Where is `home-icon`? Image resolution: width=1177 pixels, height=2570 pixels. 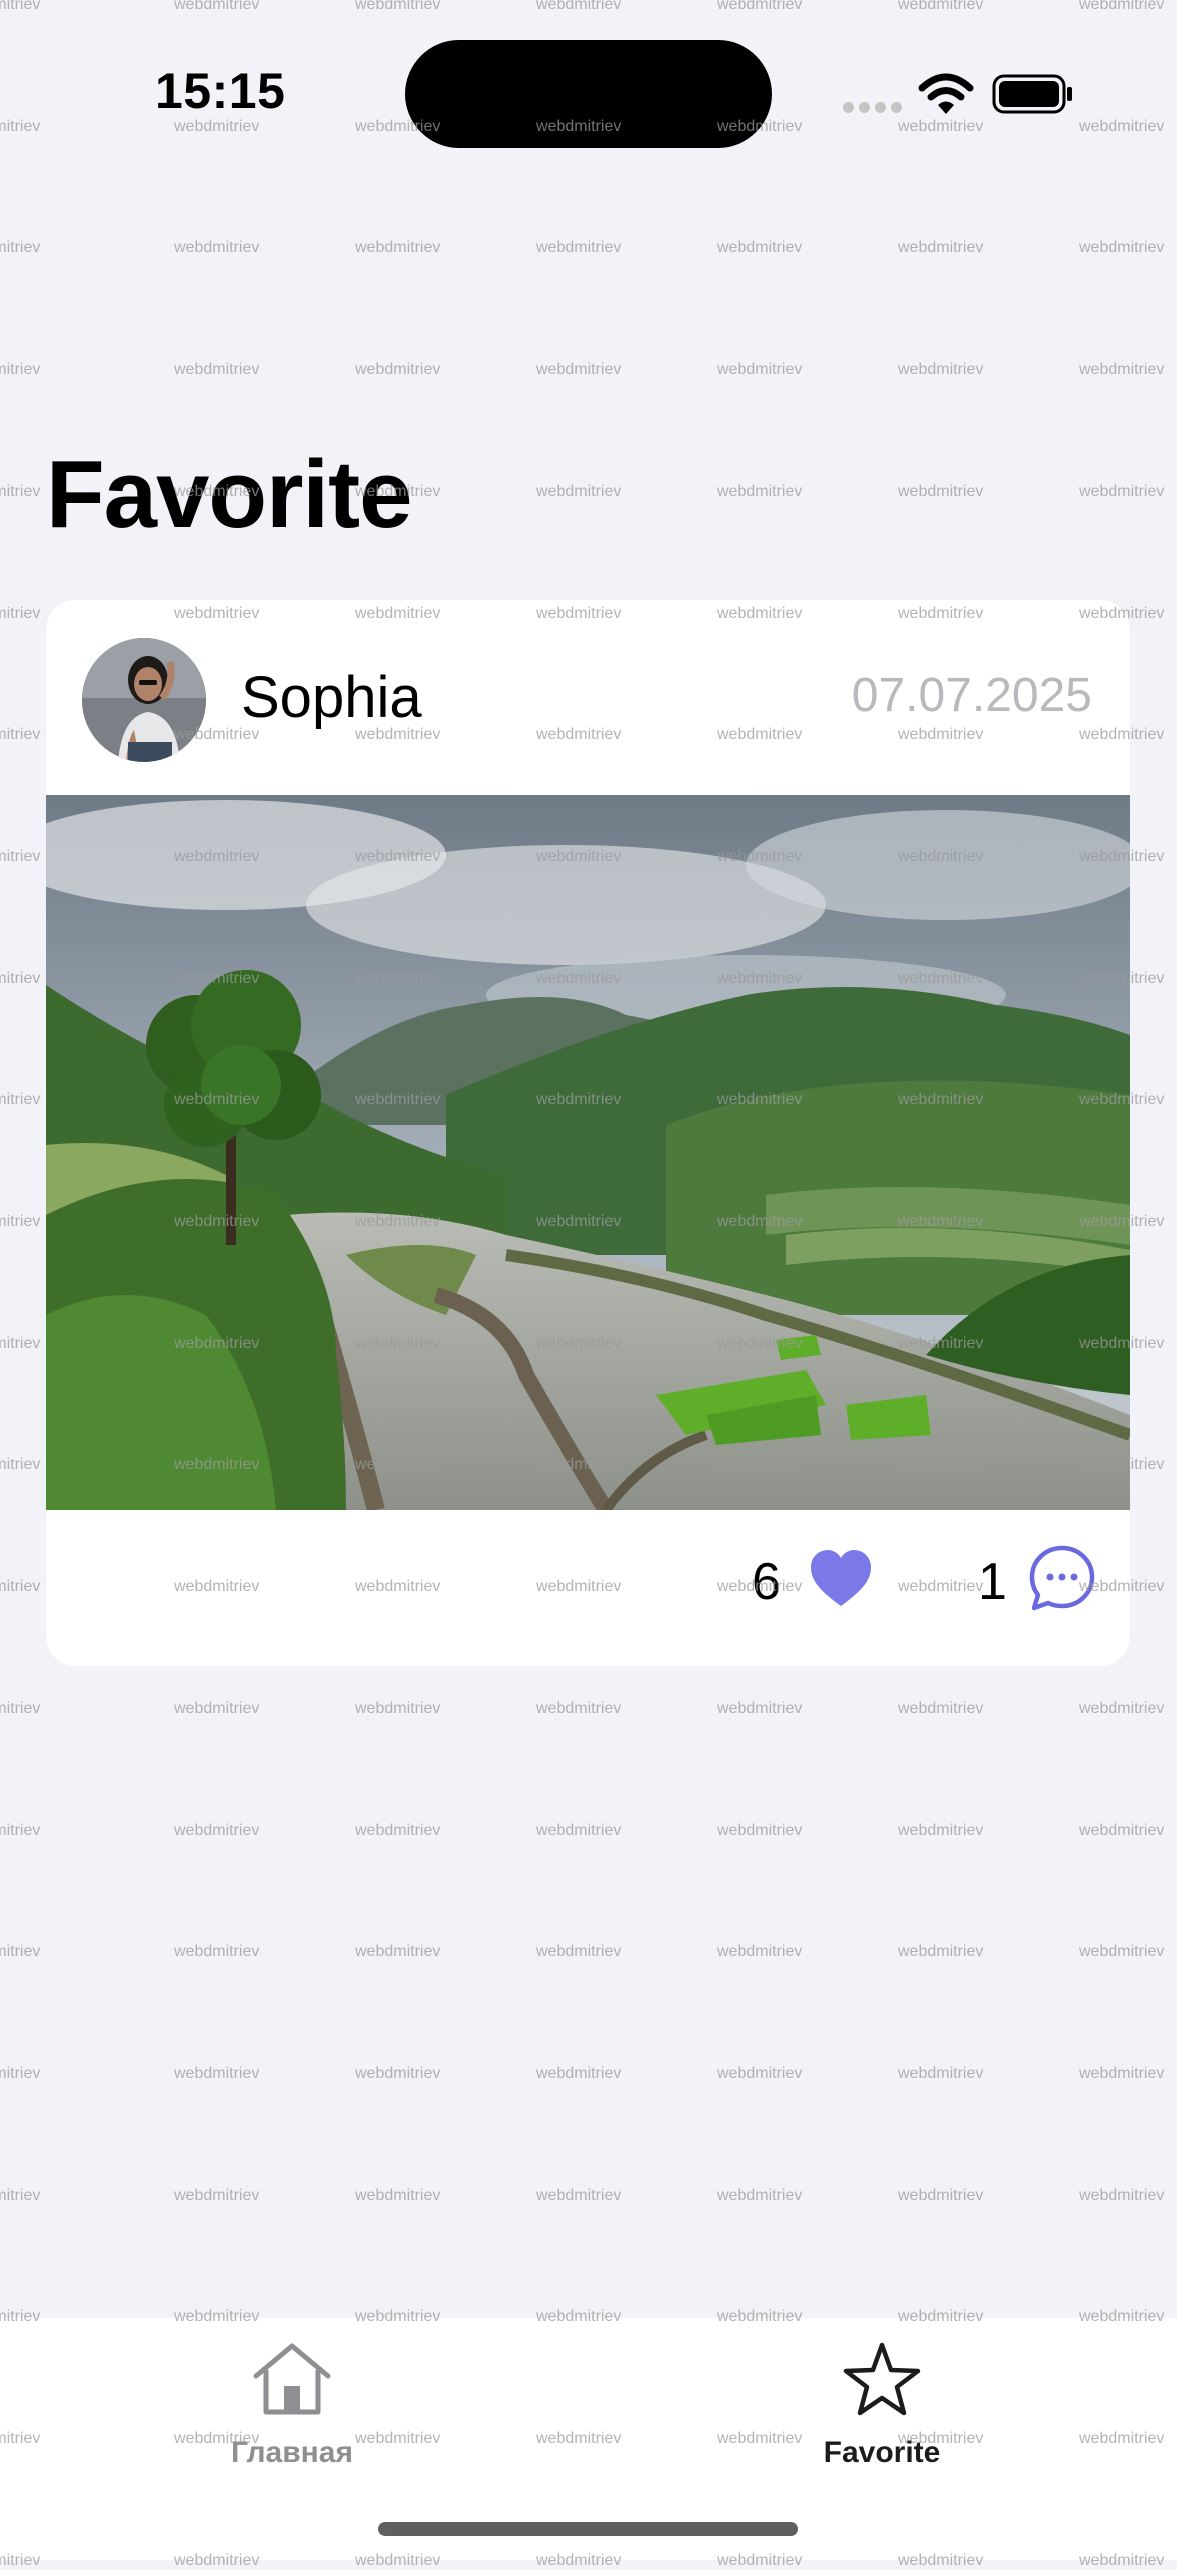 home-icon is located at coordinates (292, 2379).